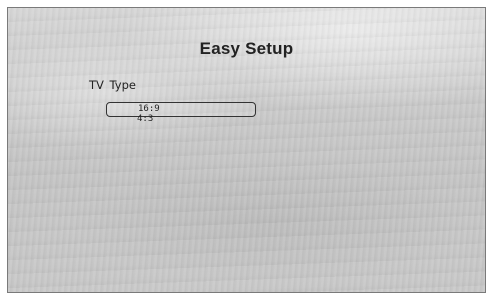 This screenshot has width=493, height=300. Describe the element at coordinates (246, 48) in the screenshot. I see `screen-title: Easy Setup` at that location.